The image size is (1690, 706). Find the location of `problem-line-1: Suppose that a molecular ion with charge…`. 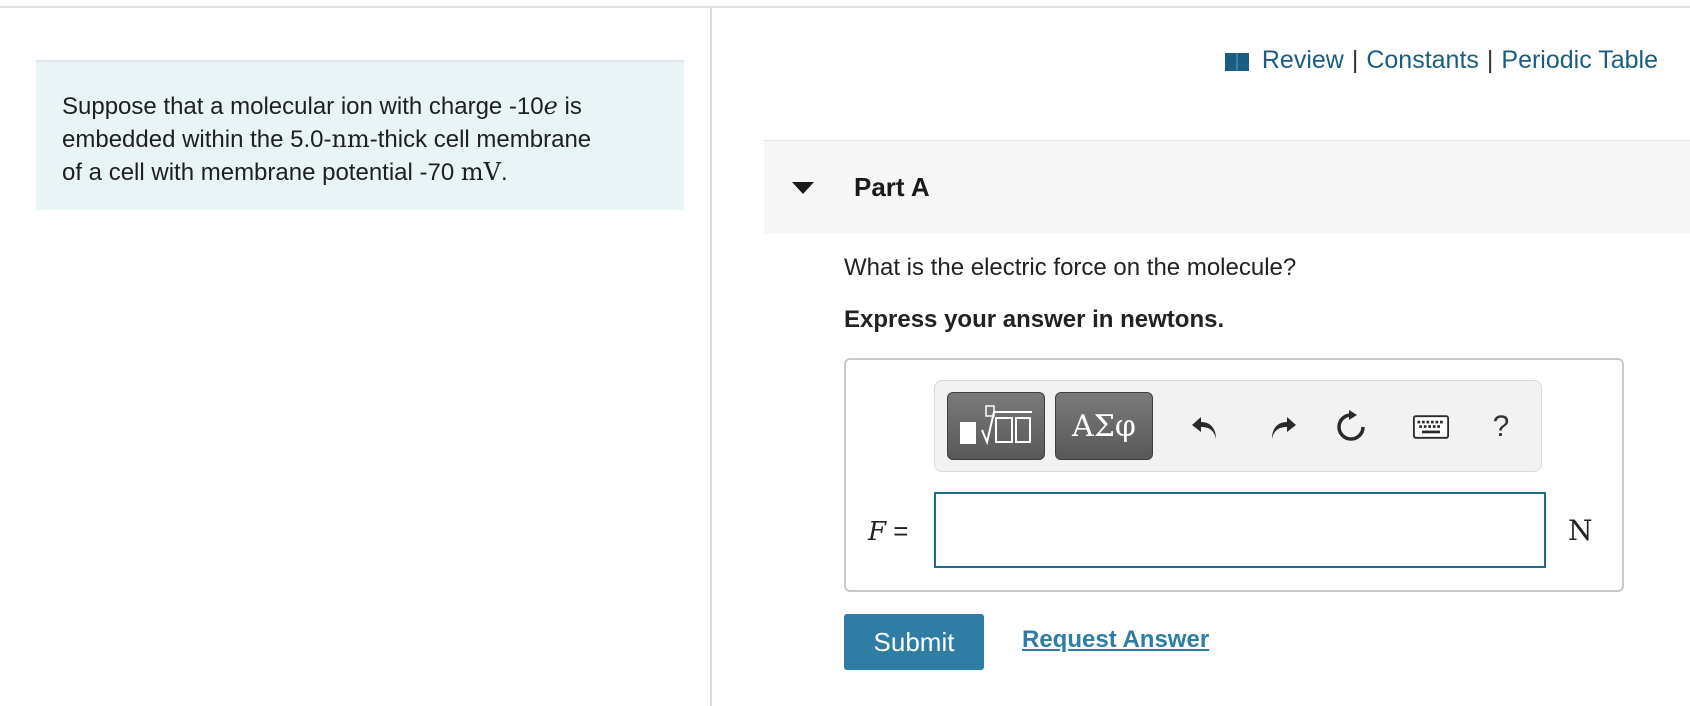

problem-line-1: Suppose that a molecular ion with charge… is located at coordinates (360, 106).